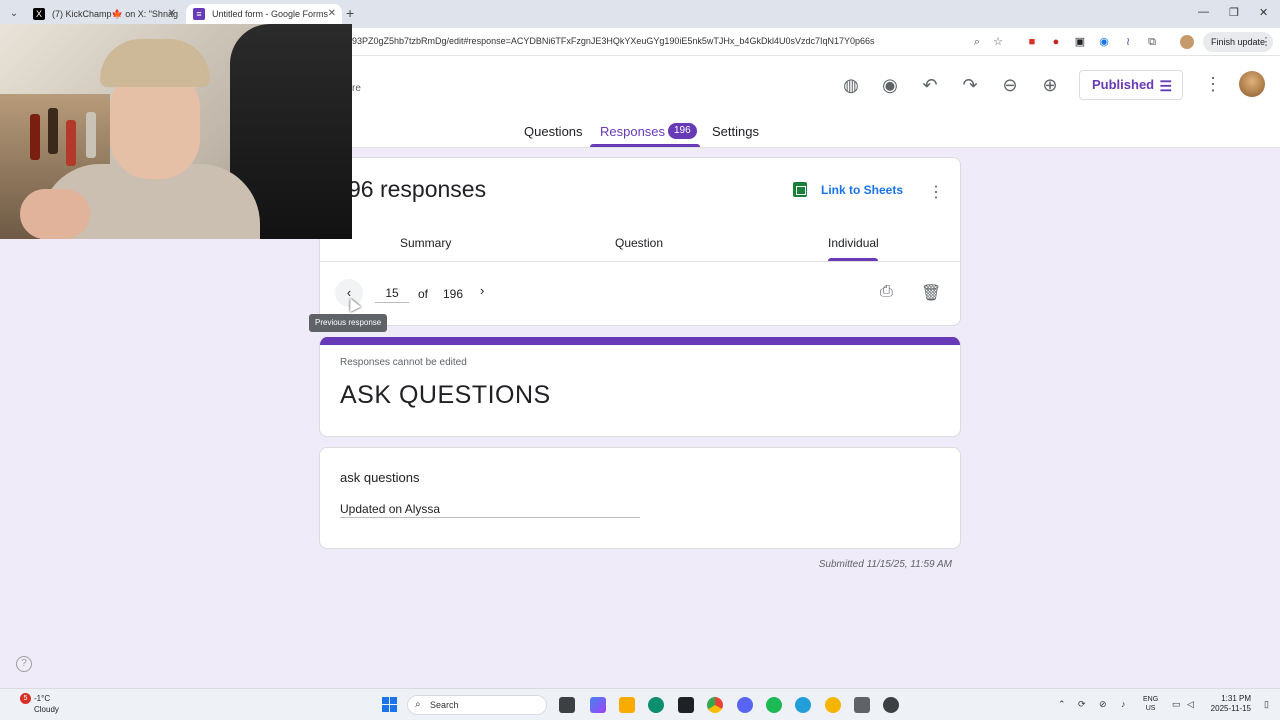  What do you see at coordinates (453, 294) in the screenshot?
I see `pager-total: 196` at bounding box center [453, 294].